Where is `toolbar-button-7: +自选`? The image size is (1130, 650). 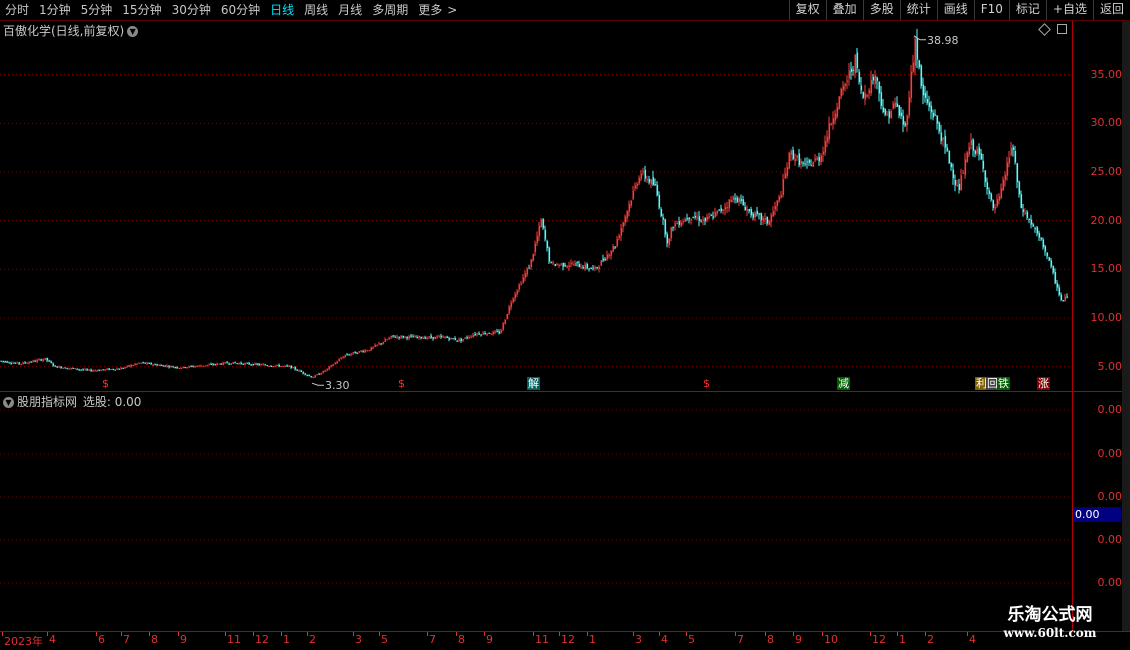 toolbar-button-7: +自选 is located at coordinates (1069, 10).